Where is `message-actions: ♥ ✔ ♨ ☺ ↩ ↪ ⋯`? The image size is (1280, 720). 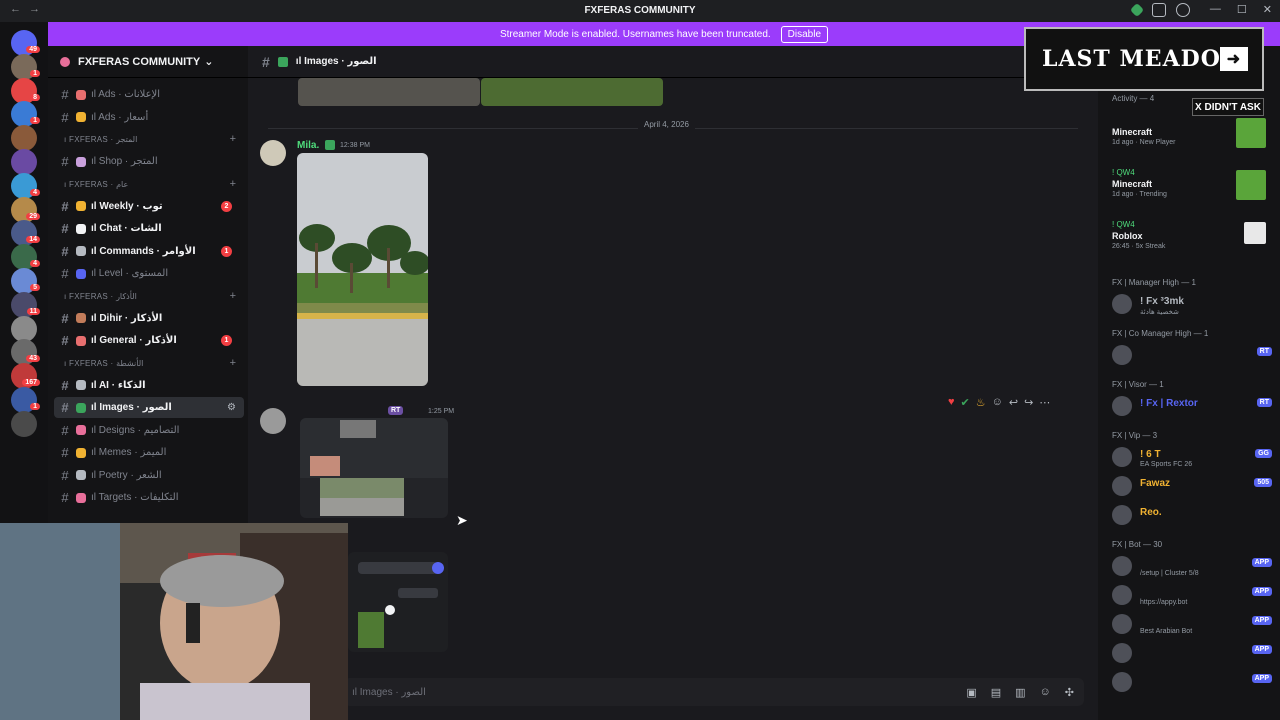
message-actions: ♥ ✔ ♨ ☺ ↩ ↪ ⋯ is located at coordinates (999, 402).